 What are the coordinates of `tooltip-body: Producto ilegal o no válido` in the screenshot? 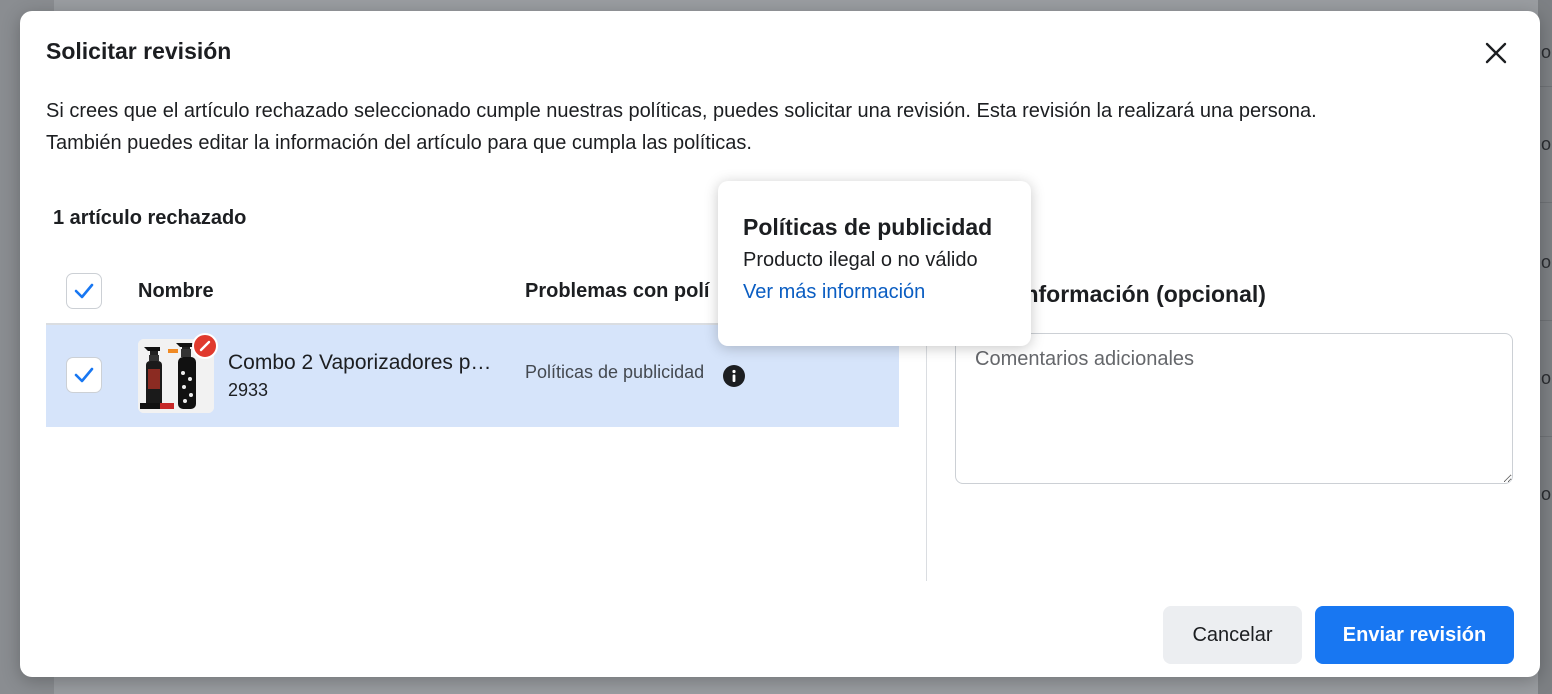 It's located at (860, 260).